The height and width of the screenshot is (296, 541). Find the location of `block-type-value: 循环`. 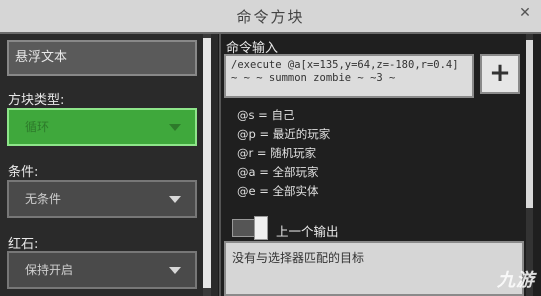

block-type-value: 循环 is located at coordinates (37, 127).